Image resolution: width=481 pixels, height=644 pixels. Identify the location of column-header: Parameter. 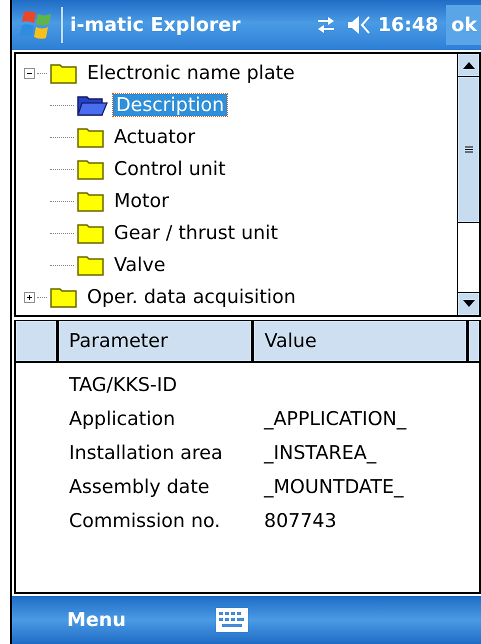
(156, 341).